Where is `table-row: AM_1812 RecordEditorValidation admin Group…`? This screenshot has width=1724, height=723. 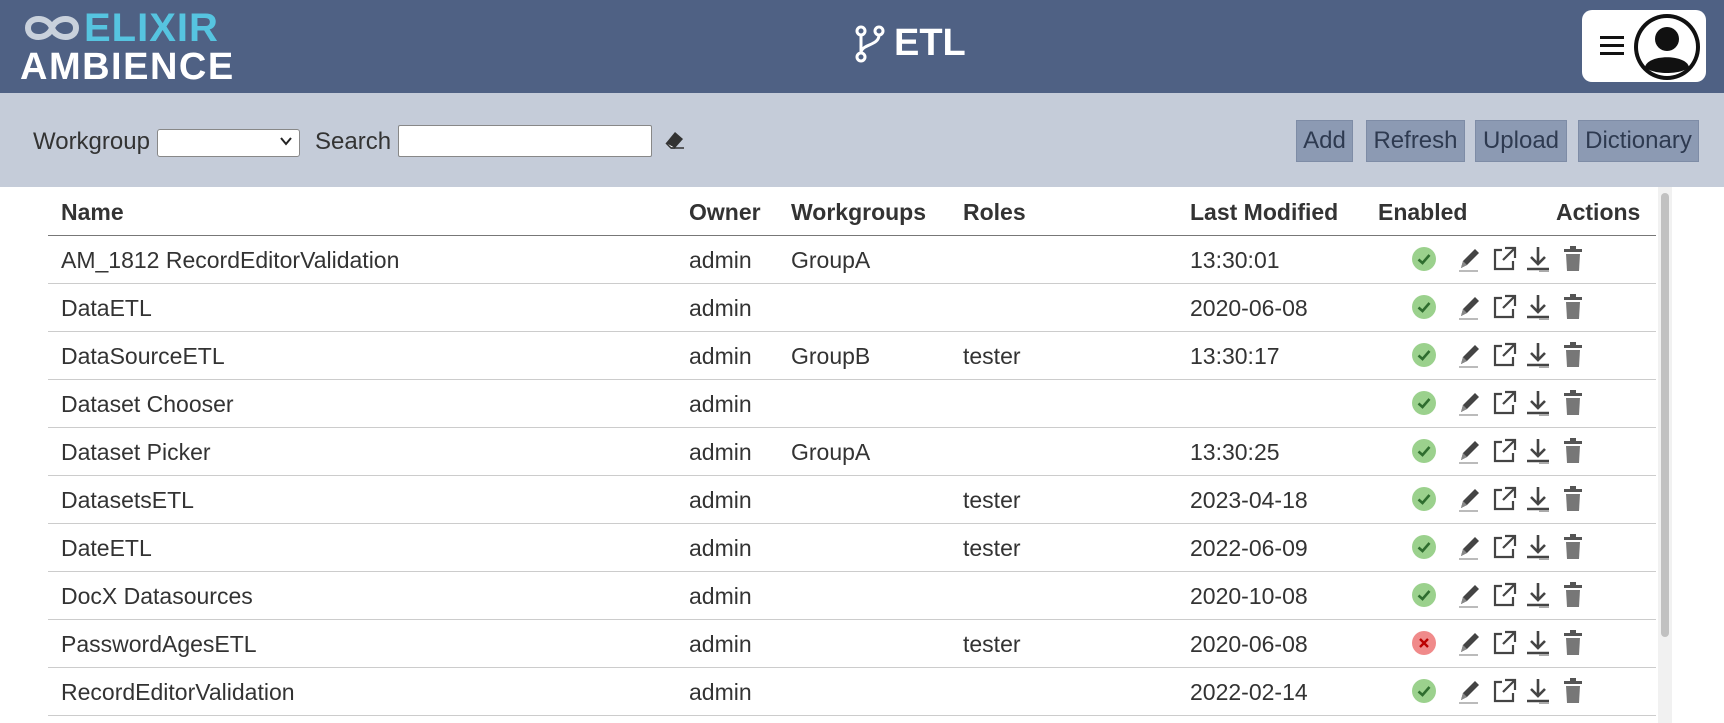 table-row: AM_1812 RecordEditorValidation admin Group… is located at coordinates (852, 259).